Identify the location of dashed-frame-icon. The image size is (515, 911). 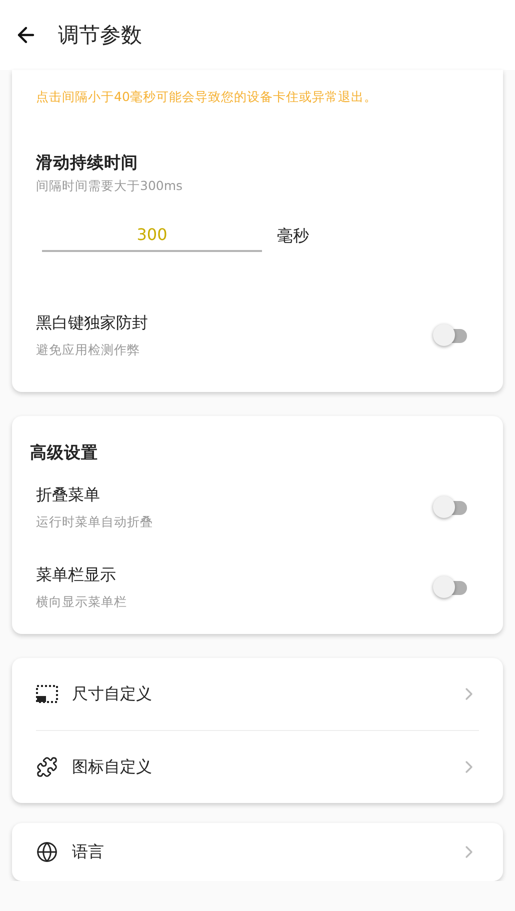
(47, 694).